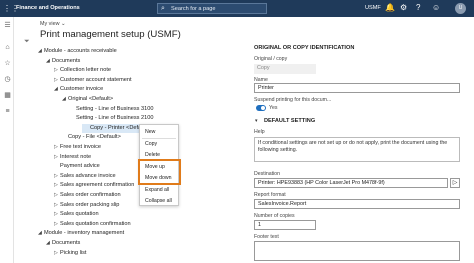 Image resolution: width=474 pixels, height=263 pixels. I want to click on search-box: ⌕ Search for a page, so click(212, 8).